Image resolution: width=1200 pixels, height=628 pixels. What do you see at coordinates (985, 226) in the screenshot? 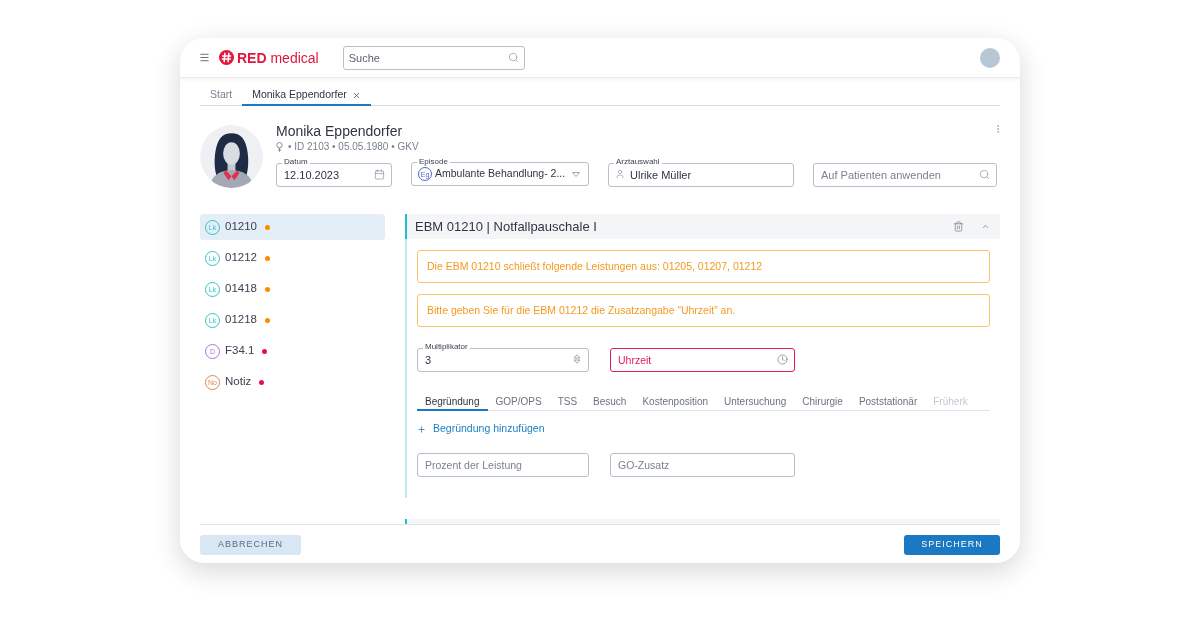
I see `chevron-up-icon` at bounding box center [985, 226].